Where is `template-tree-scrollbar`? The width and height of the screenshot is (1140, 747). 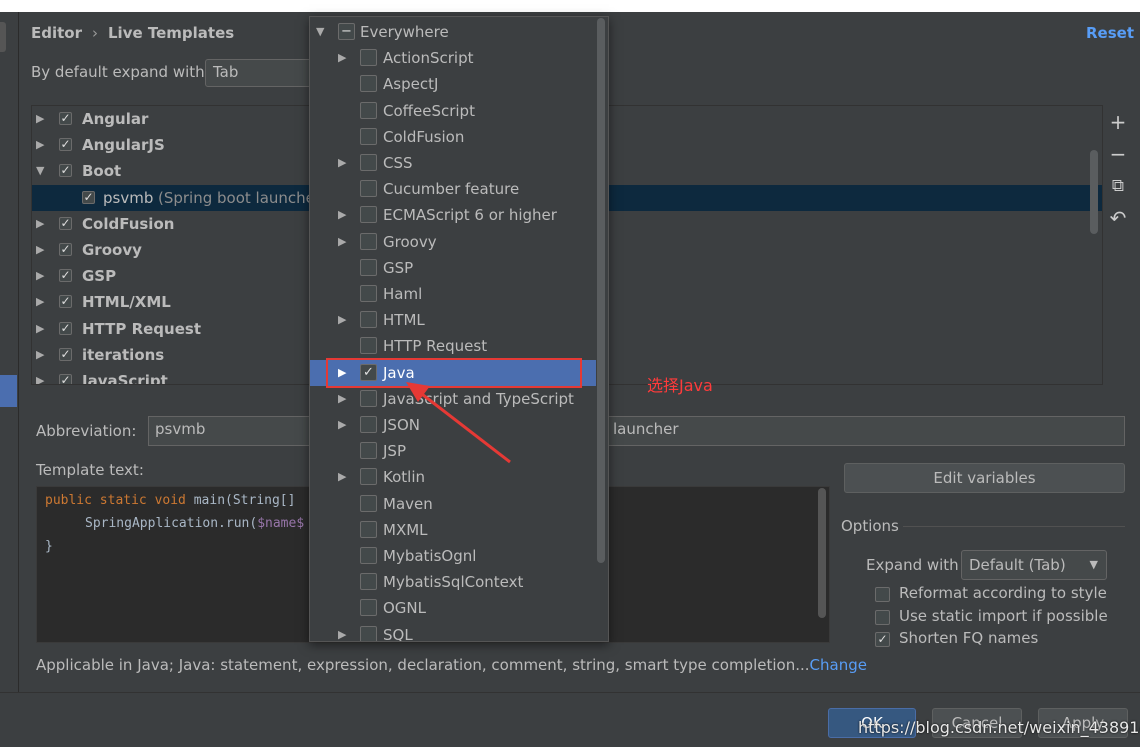 template-tree-scrollbar is located at coordinates (1094, 192).